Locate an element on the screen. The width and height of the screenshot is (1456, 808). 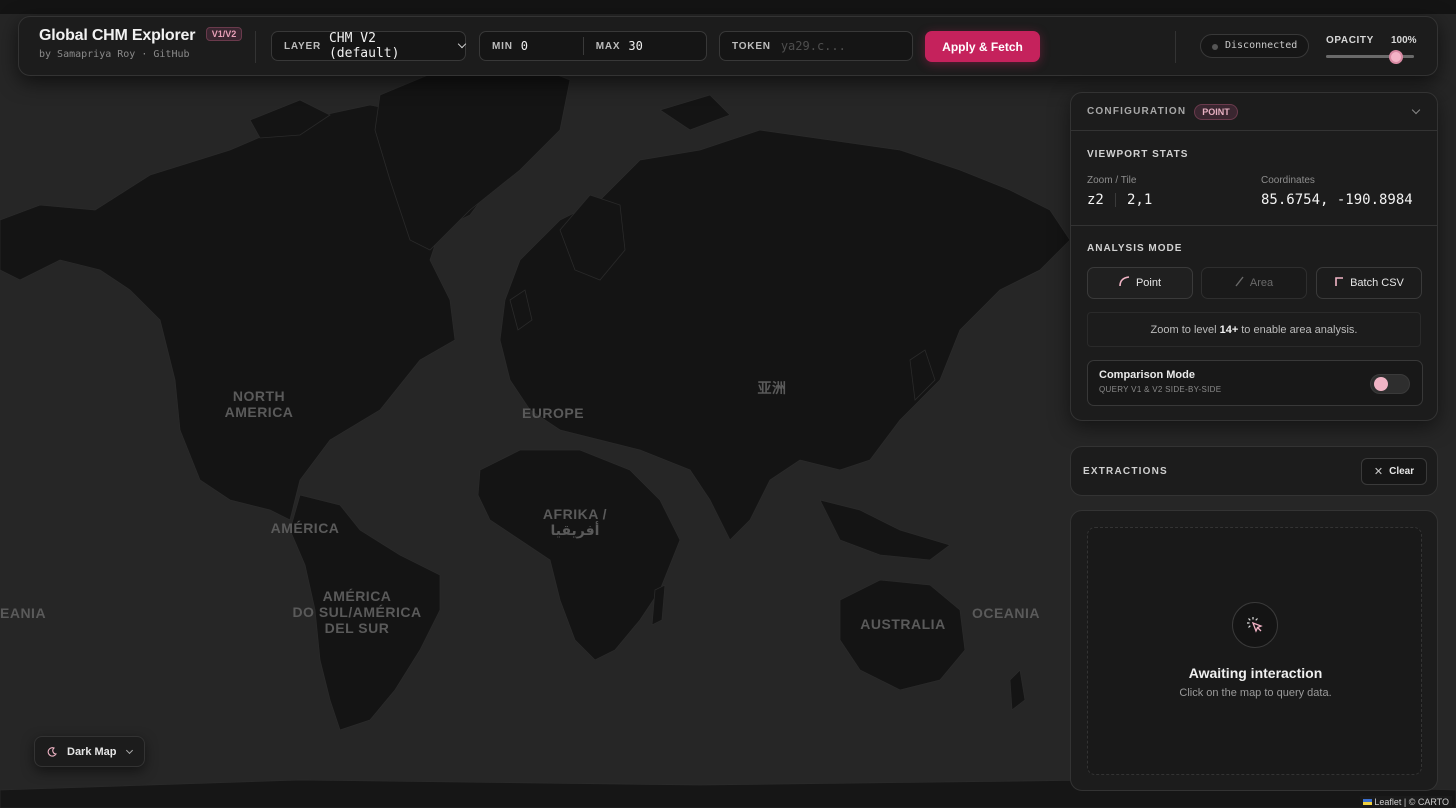
empty-state-title: Awaiting interaction is located at coordinates (1255, 673).